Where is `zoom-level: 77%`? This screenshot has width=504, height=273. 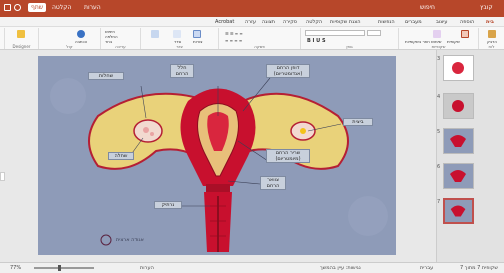
zoom-level: 77% is located at coordinates (15, 268).